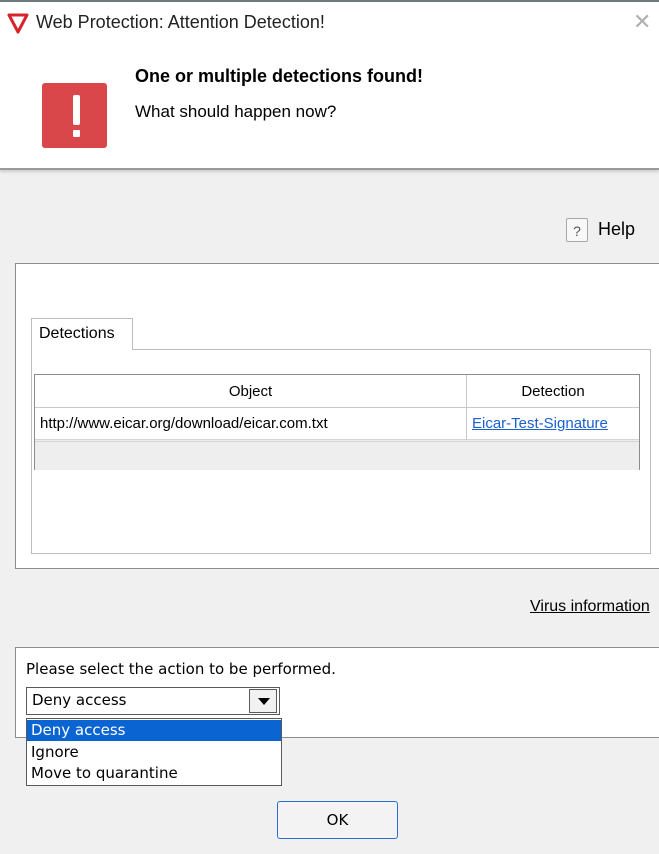  Describe the element at coordinates (553, 424) in the screenshot. I see `detection-link: Eicar-Test-Signature` at that location.